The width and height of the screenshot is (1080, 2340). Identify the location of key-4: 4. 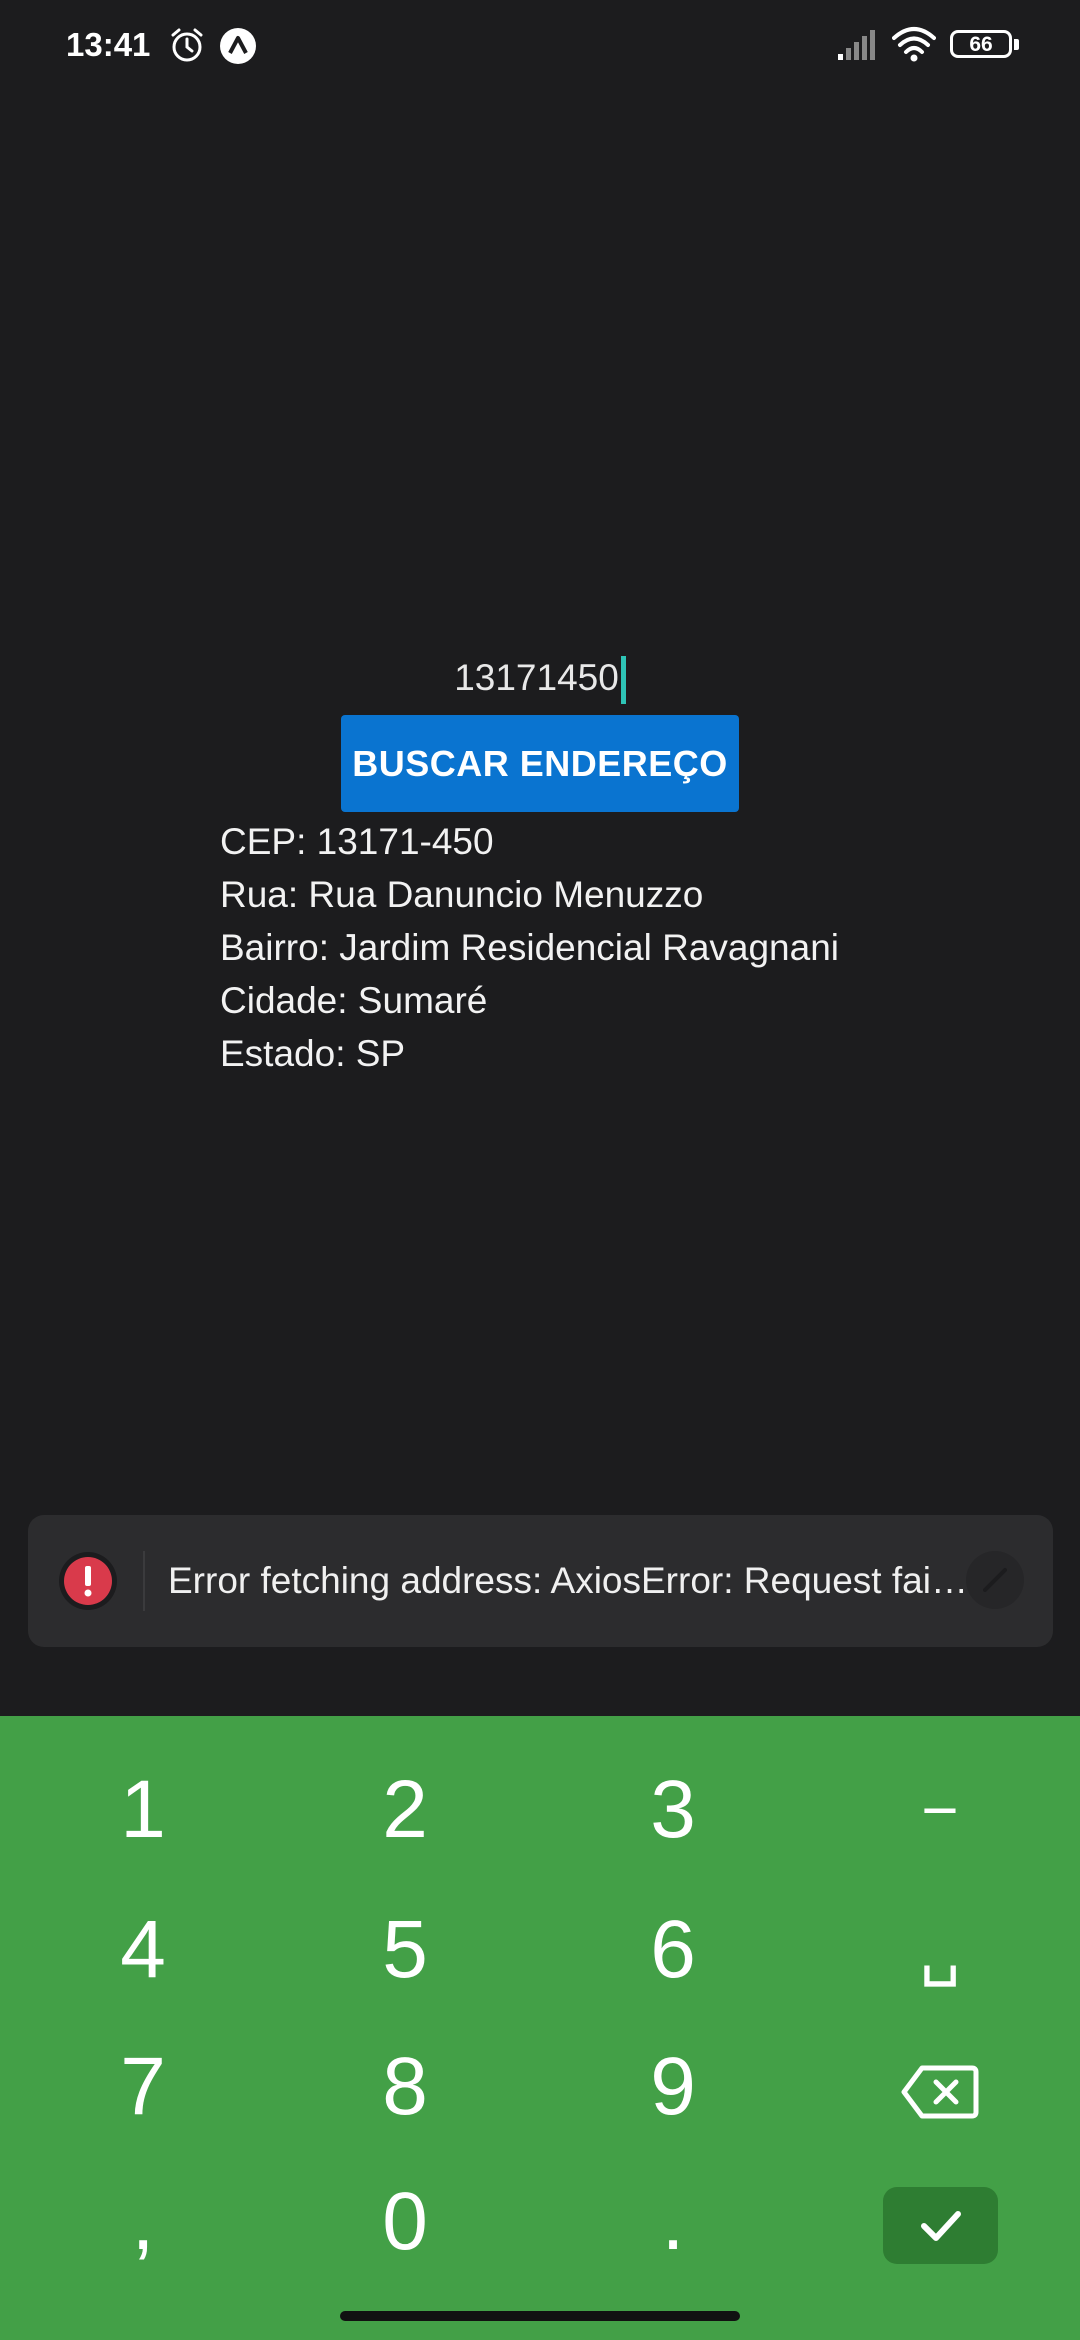
(143, 1950).